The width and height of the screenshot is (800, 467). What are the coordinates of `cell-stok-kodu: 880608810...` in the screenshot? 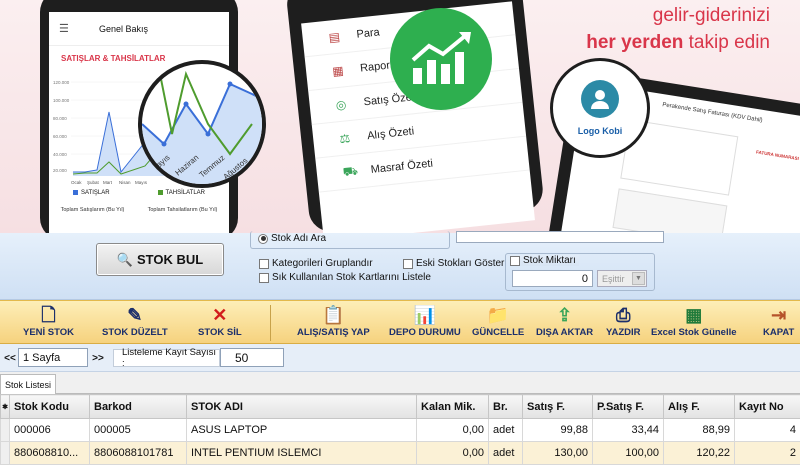 It's located at (49, 453).